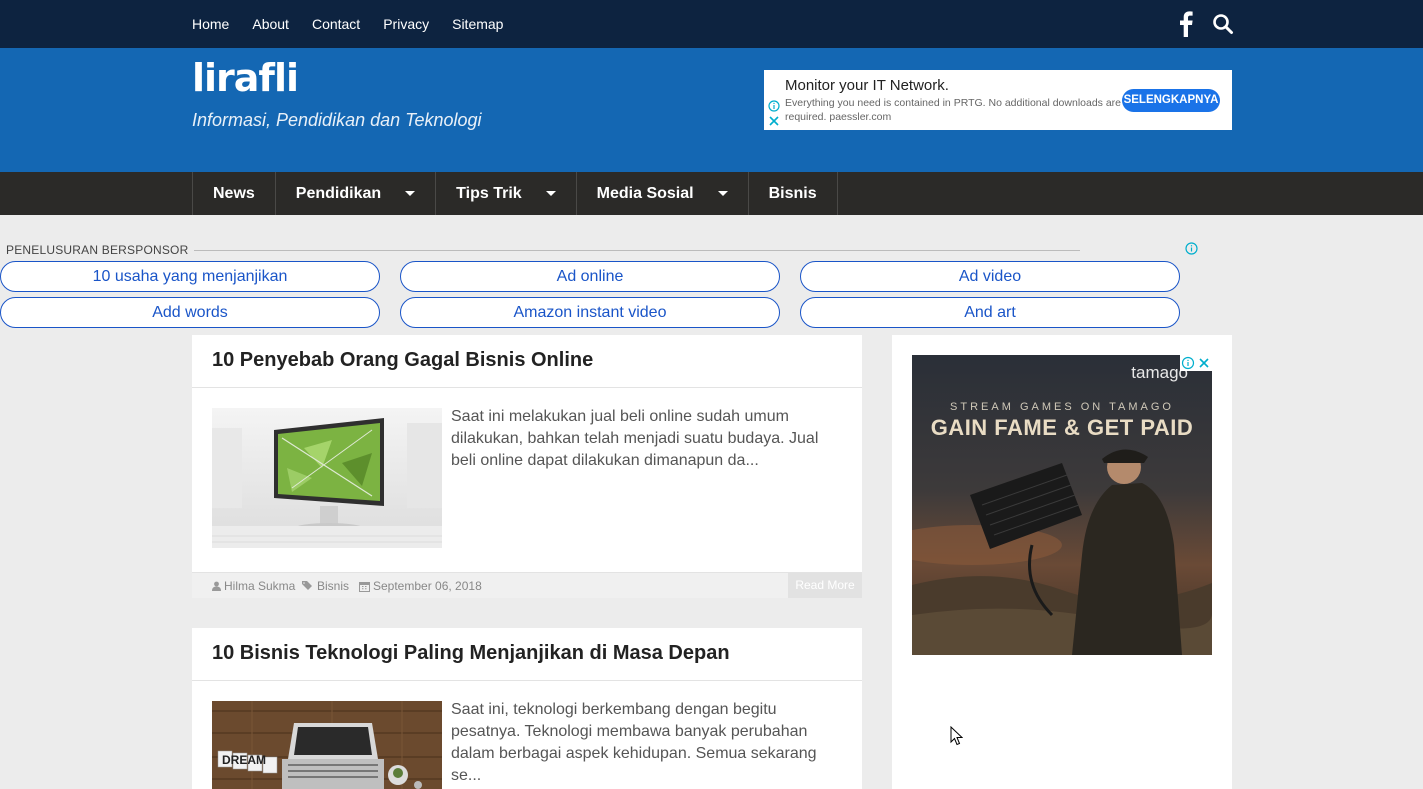 The height and width of the screenshot is (789, 1423). I want to click on sponsored-link: 10 usaha yang menjanjikan, so click(190, 276).